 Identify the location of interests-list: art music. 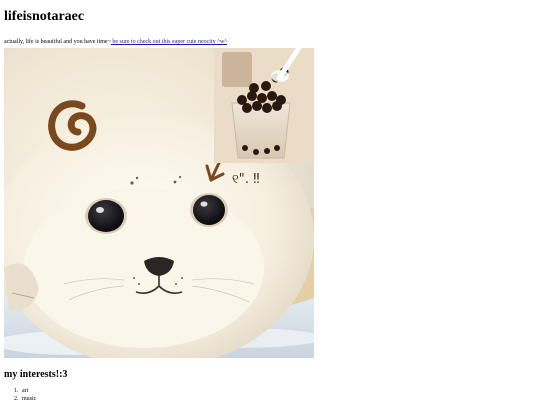
(28, 395).